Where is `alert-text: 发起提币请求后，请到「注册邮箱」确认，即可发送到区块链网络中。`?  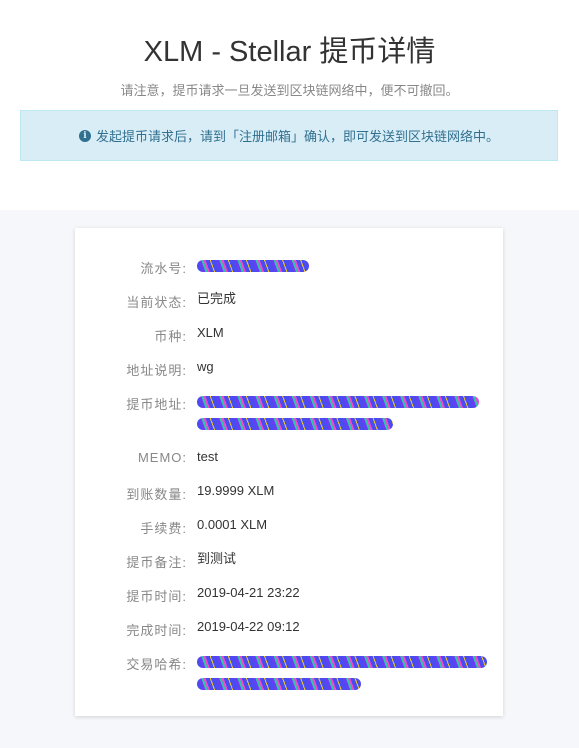 alert-text: 发起提币请求后，请到「注册邮箱」确认，即可发送到区块链网络中。 is located at coordinates (297, 136).